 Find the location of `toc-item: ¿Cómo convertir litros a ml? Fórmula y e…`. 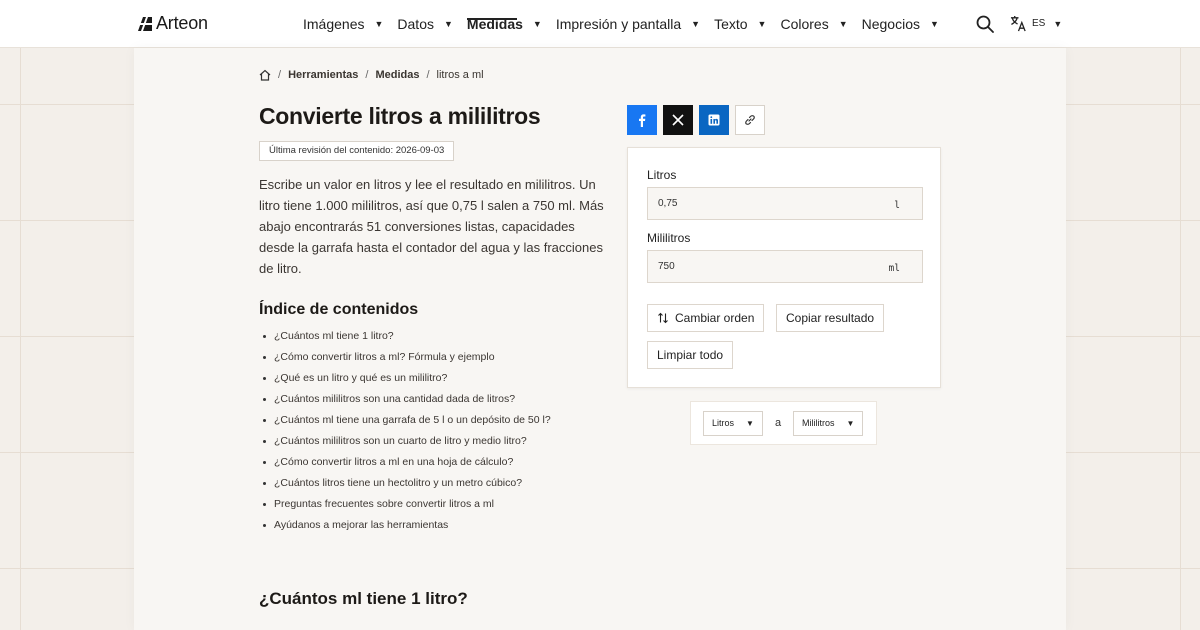

toc-item: ¿Cómo convertir litros a ml? Fórmula y e… is located at coordinates (407, 360).